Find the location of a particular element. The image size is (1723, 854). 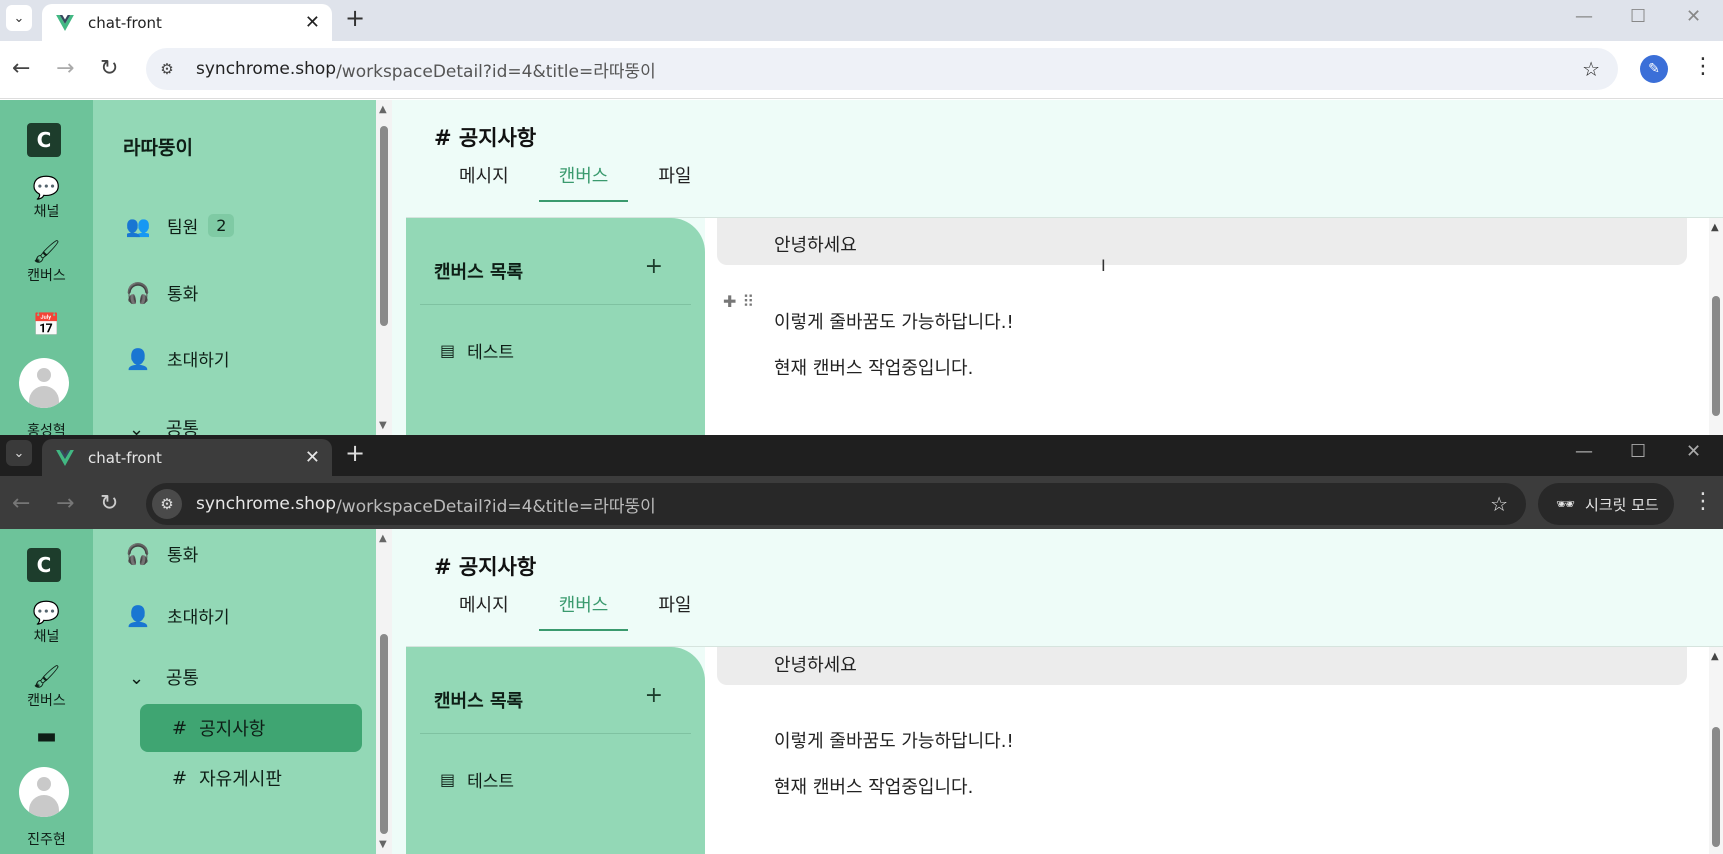

rail-item-calendar: 📅 is located at coordinates (46, 326).